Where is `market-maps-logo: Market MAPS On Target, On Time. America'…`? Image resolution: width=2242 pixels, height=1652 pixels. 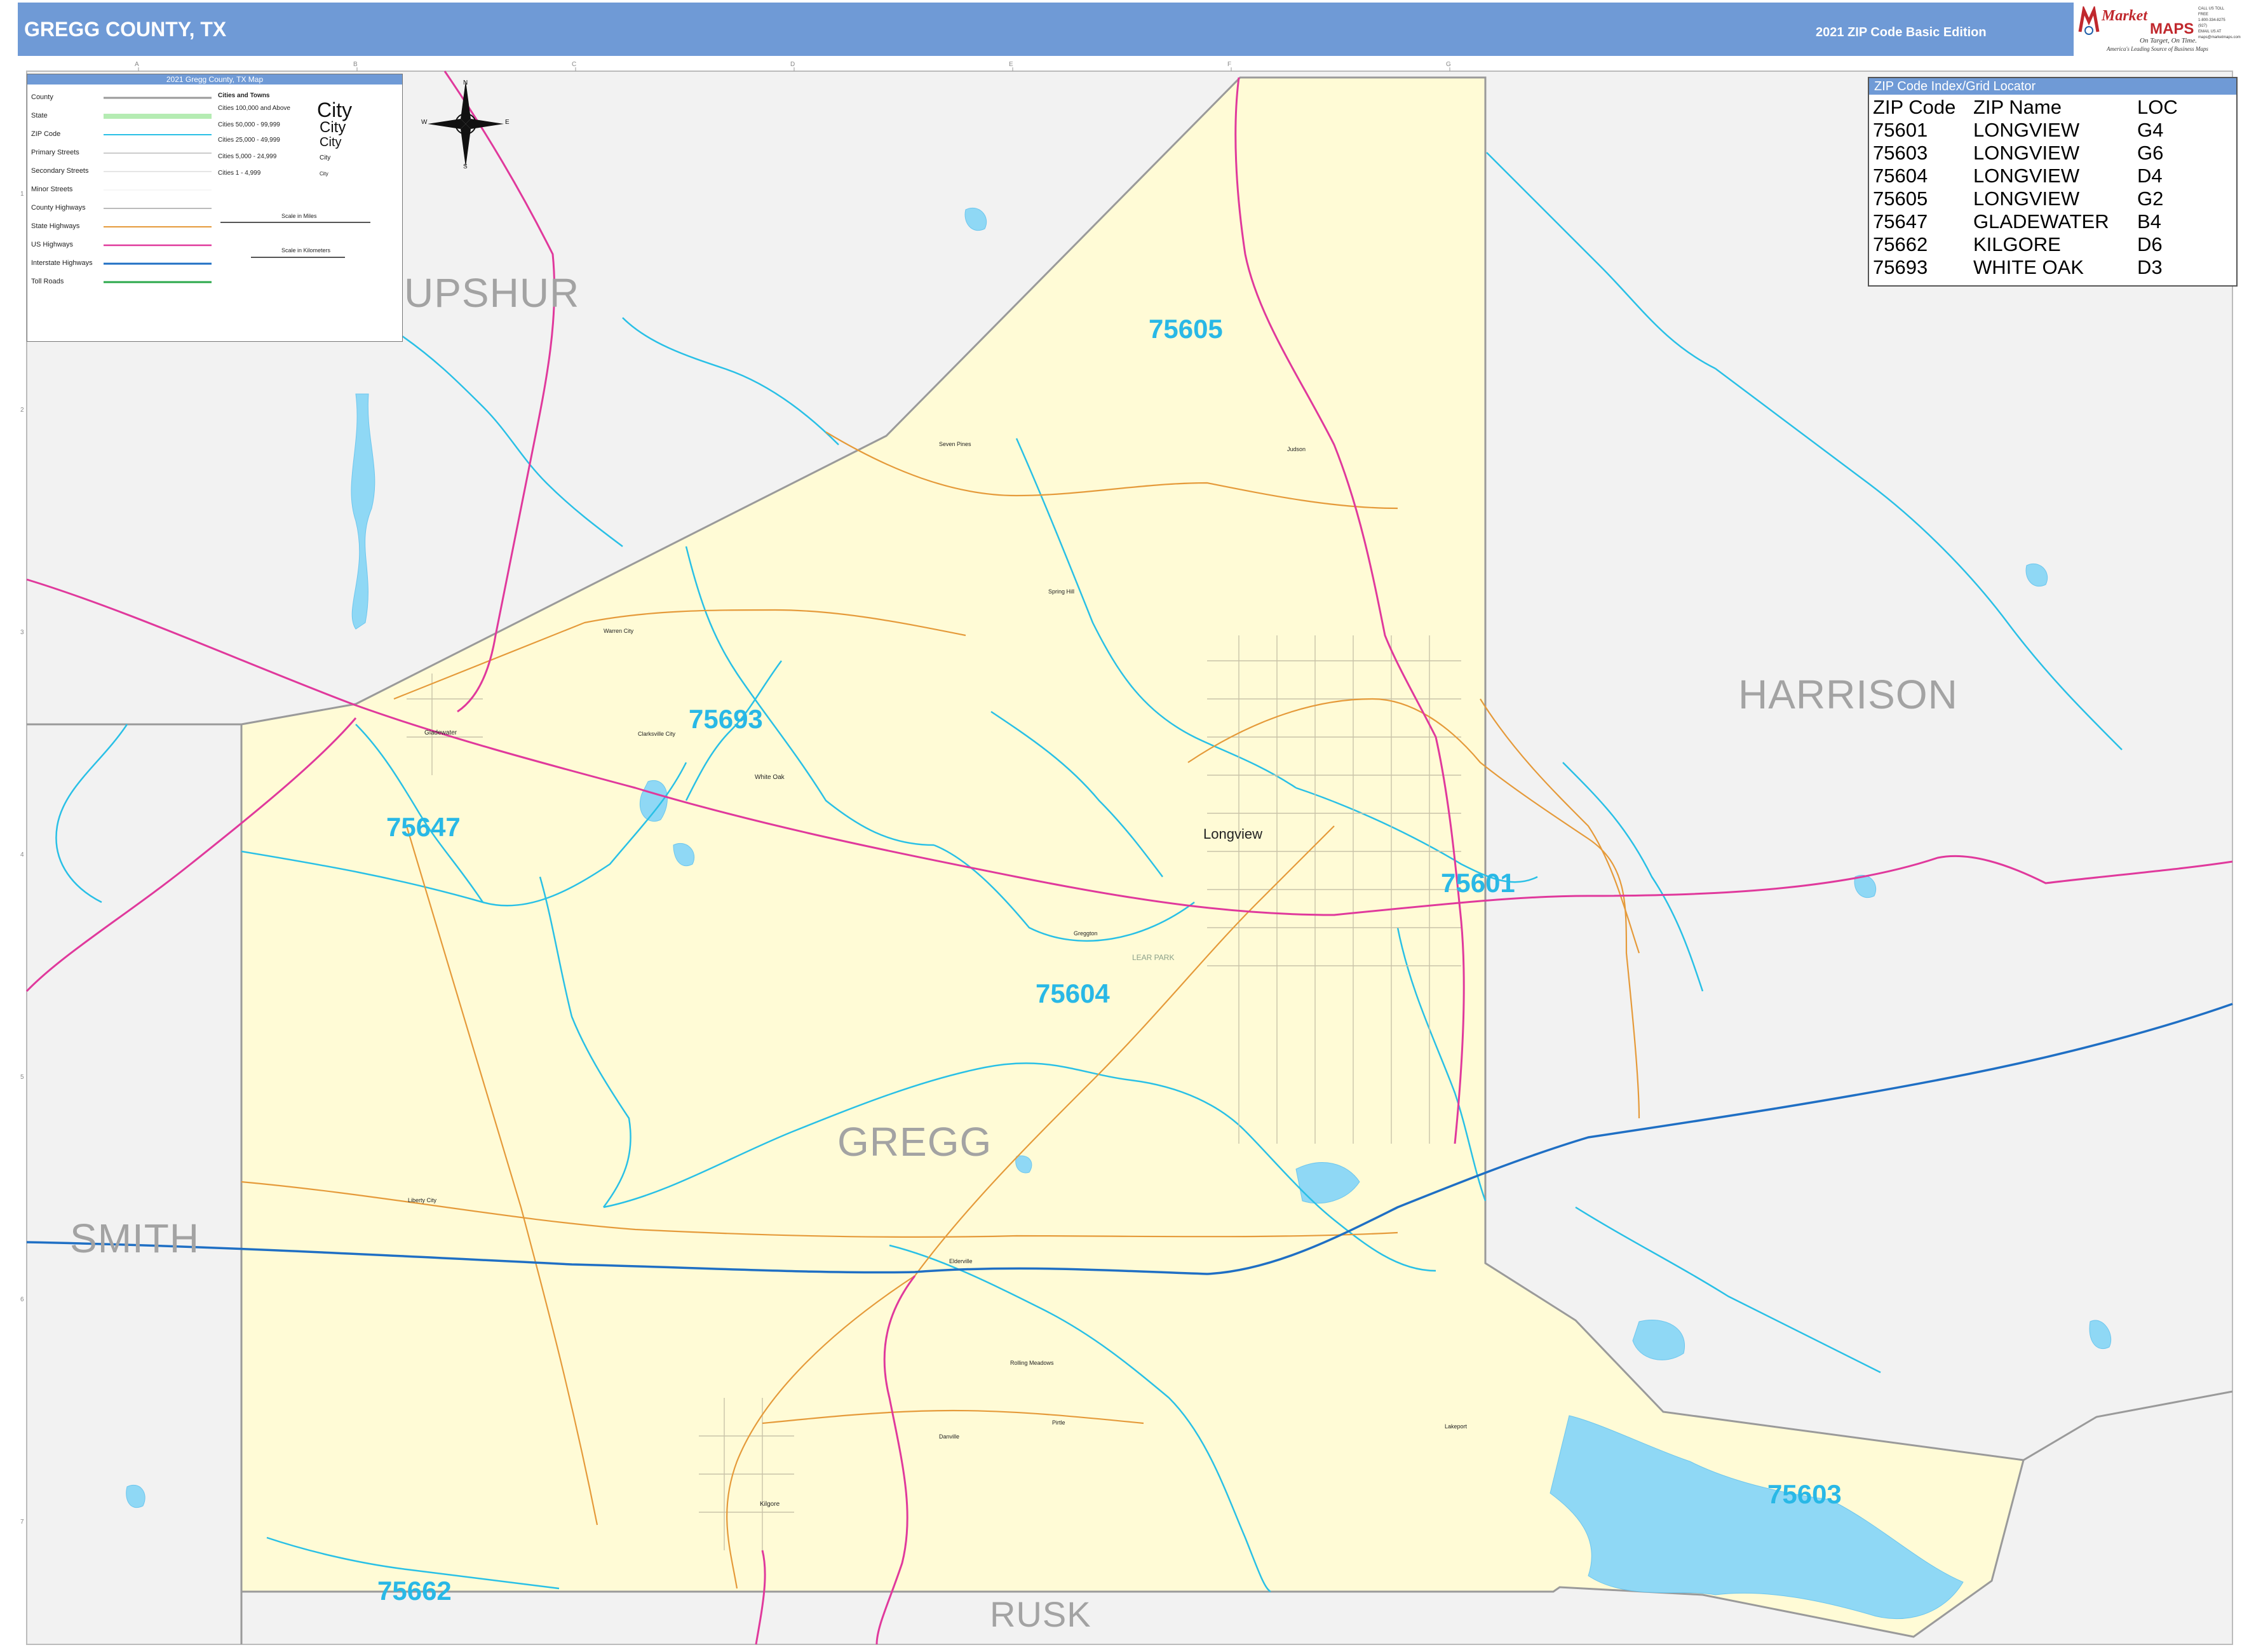
market-maps-logo: Market MAPS On Target, On Time. America'… is located at coordinates (2157, 30).